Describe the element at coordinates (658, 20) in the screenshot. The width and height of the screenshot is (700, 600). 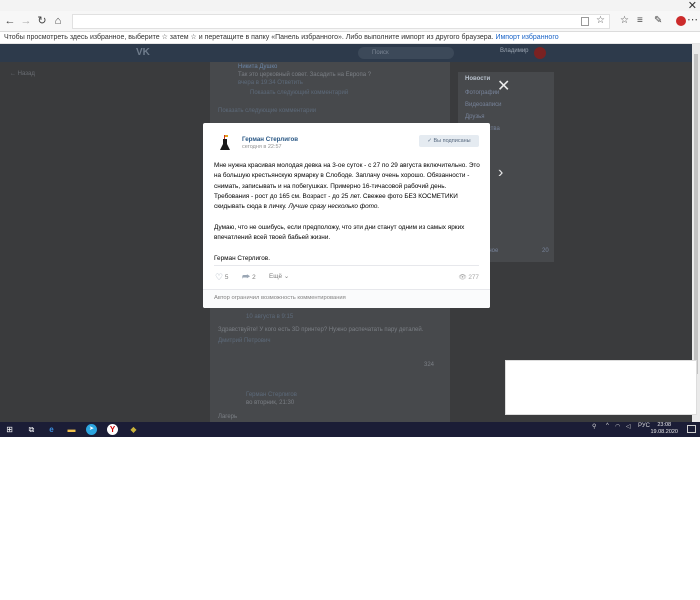
I see `share-icon: ✎` at that location.